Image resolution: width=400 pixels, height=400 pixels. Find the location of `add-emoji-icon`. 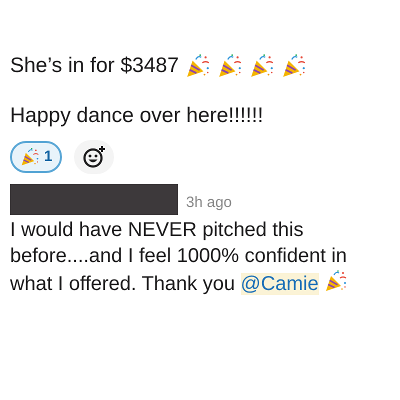

add-emoji-icon is located at coordinates (94, 157).